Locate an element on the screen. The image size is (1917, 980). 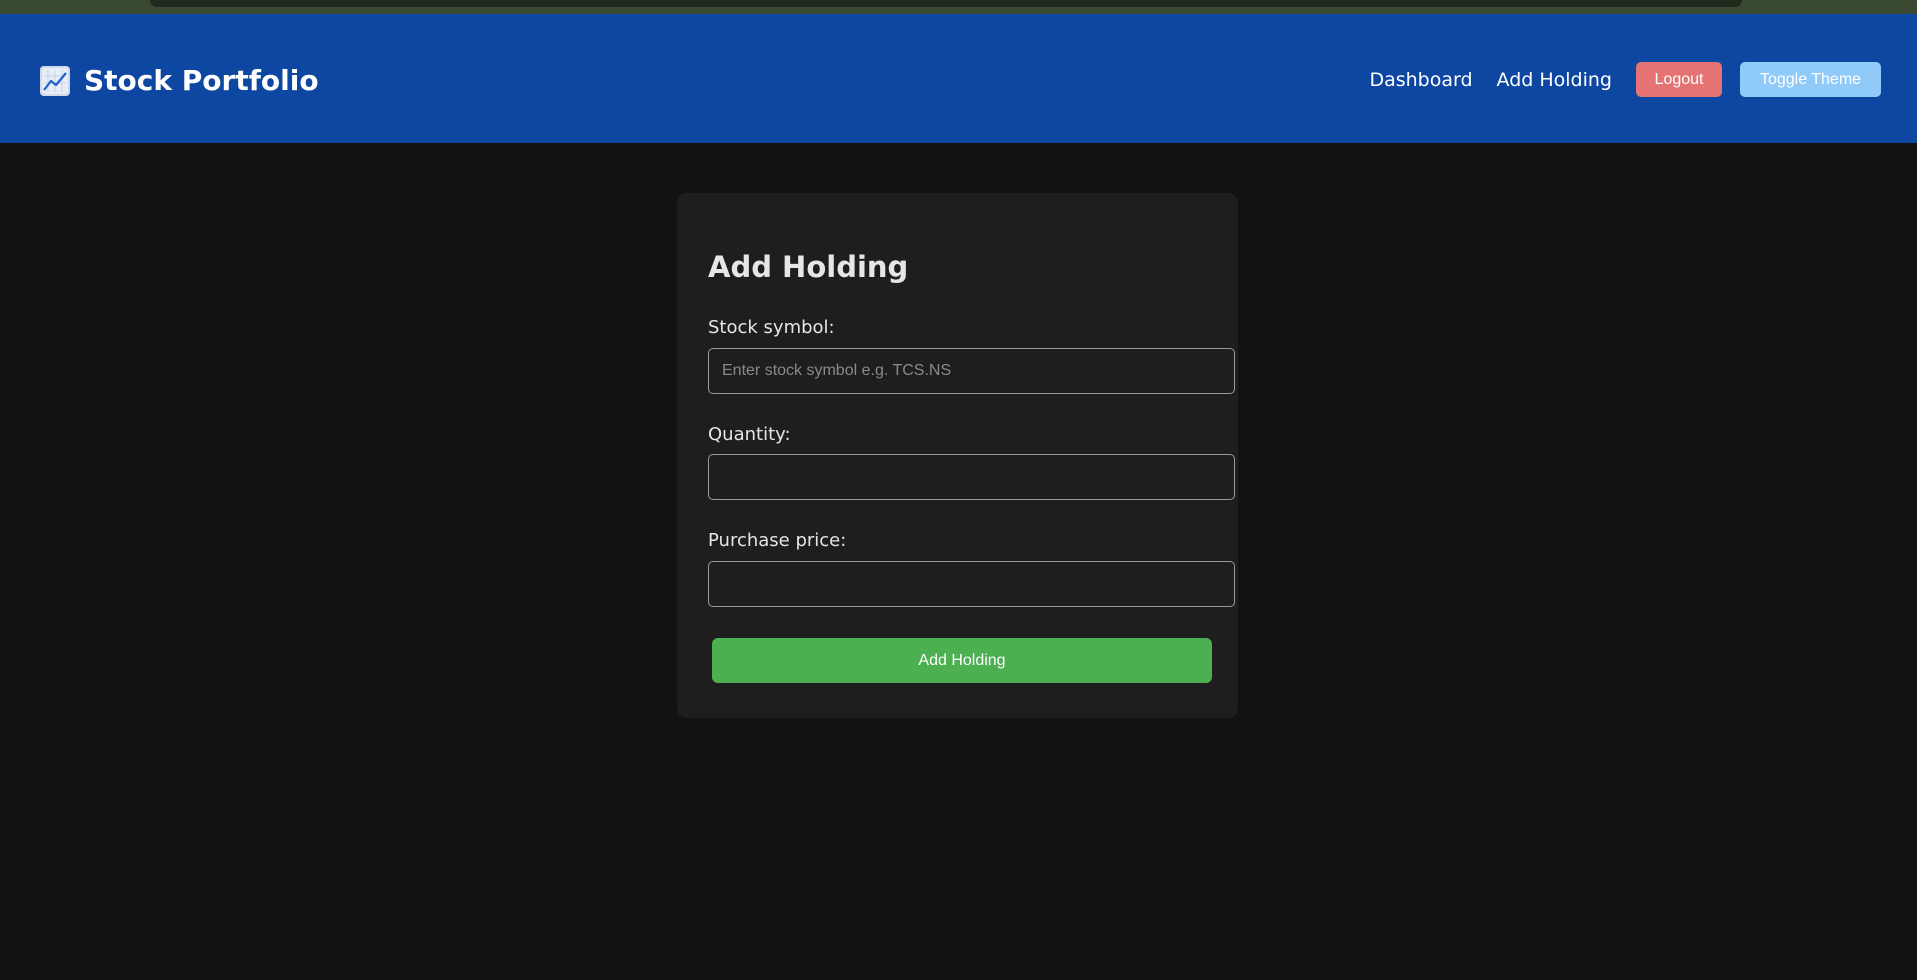
brand: Stock Portfolio is located at coordinates (179, 80).